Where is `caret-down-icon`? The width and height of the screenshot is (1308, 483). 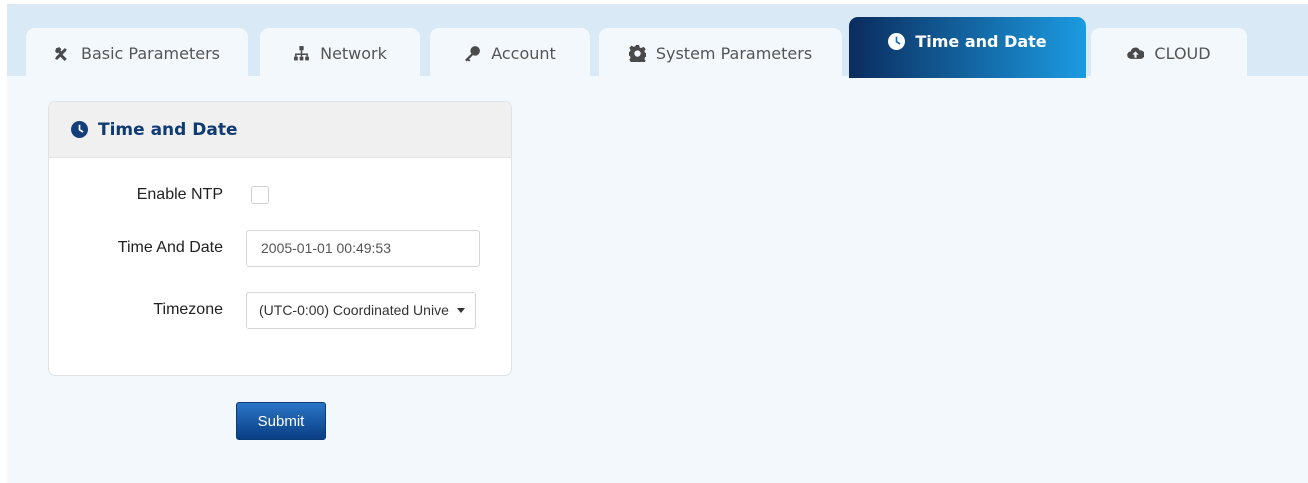 caret-down-icon is located at coordinates (461, 310).